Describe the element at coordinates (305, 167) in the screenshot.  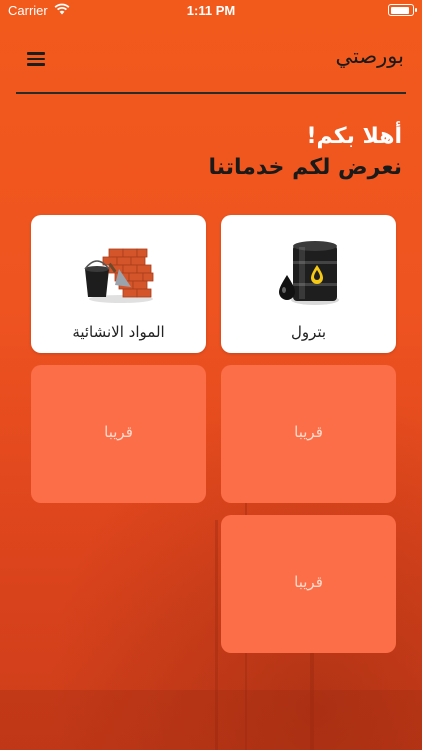
I see `greeting-line2: نعرض لكم خدماتنا` at that location.